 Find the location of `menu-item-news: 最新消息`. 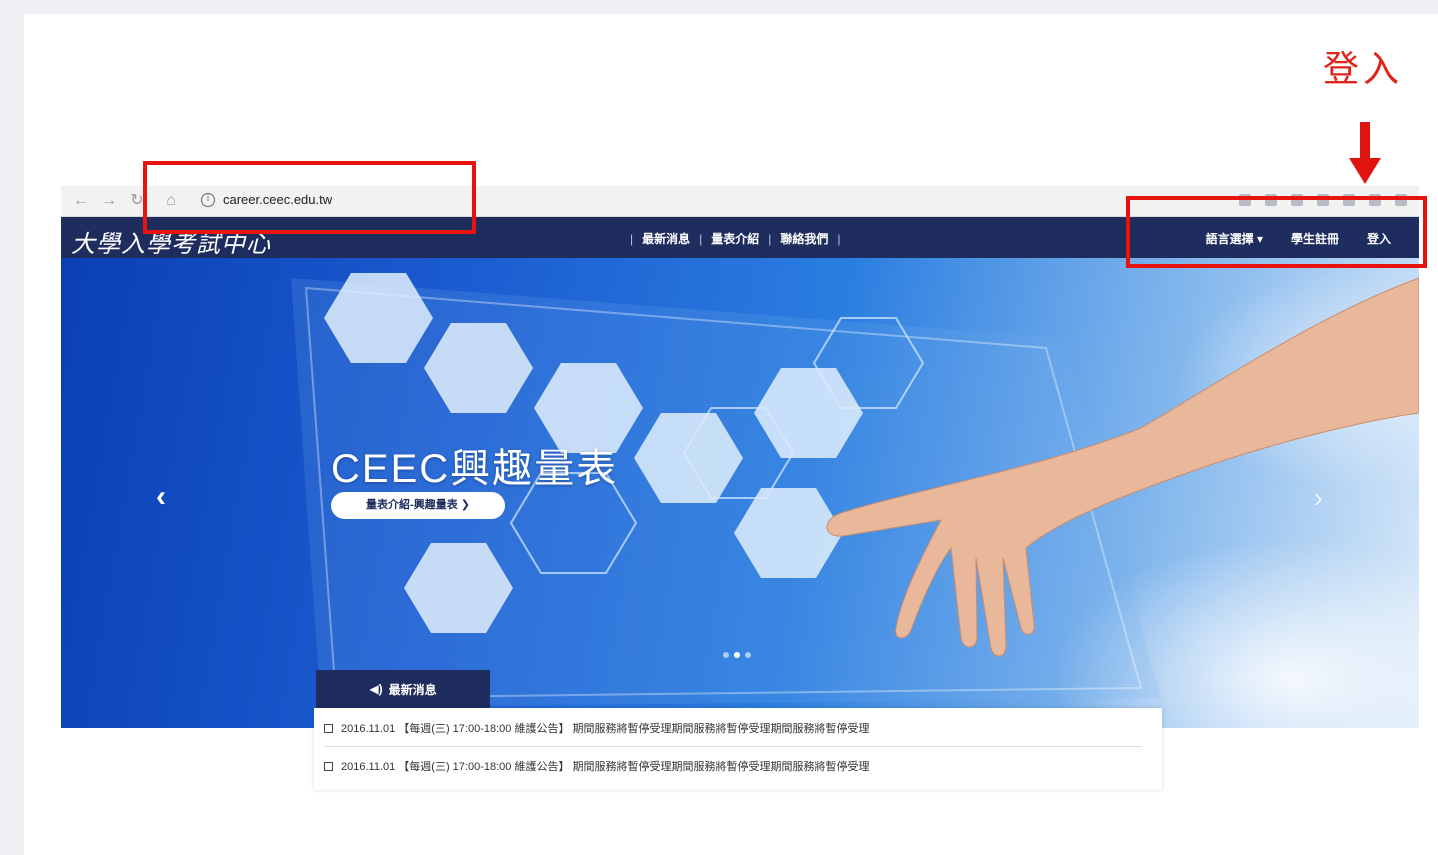

menu-item-news: 最新消息 is located at coordinates (666, 238).